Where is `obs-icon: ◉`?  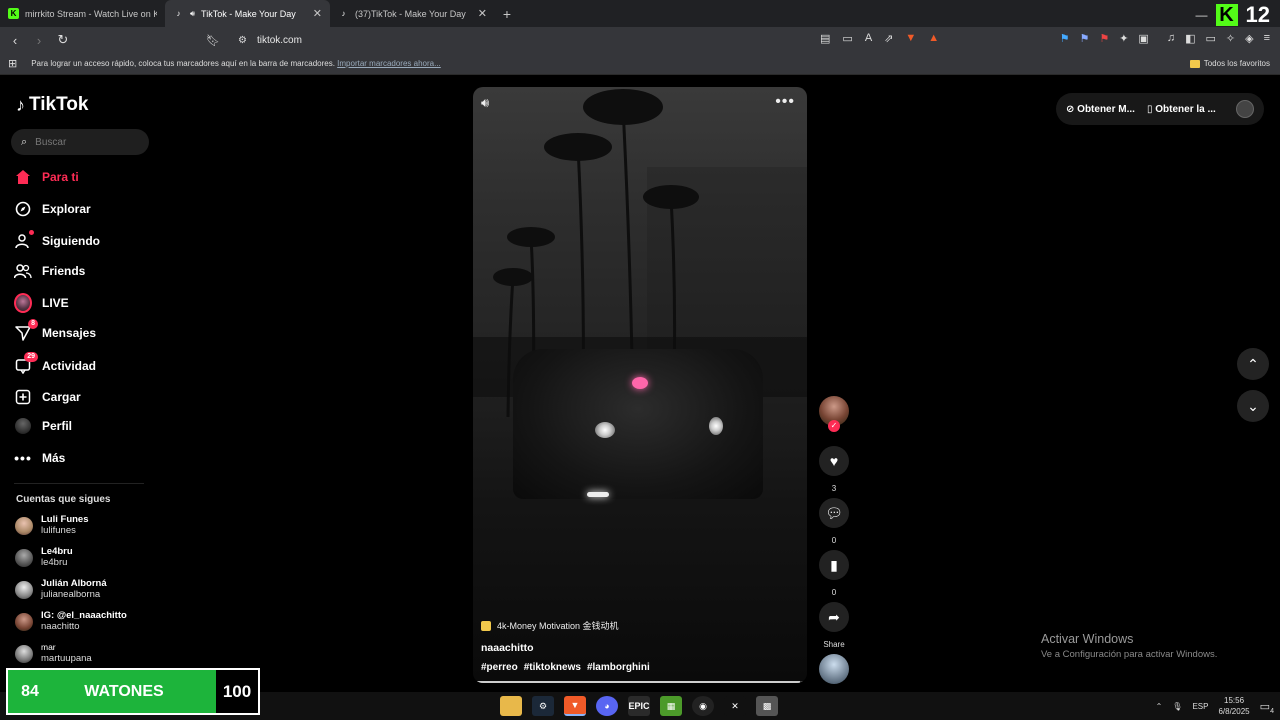 obs-icon: ◉ is located at coordinates (703, 706).